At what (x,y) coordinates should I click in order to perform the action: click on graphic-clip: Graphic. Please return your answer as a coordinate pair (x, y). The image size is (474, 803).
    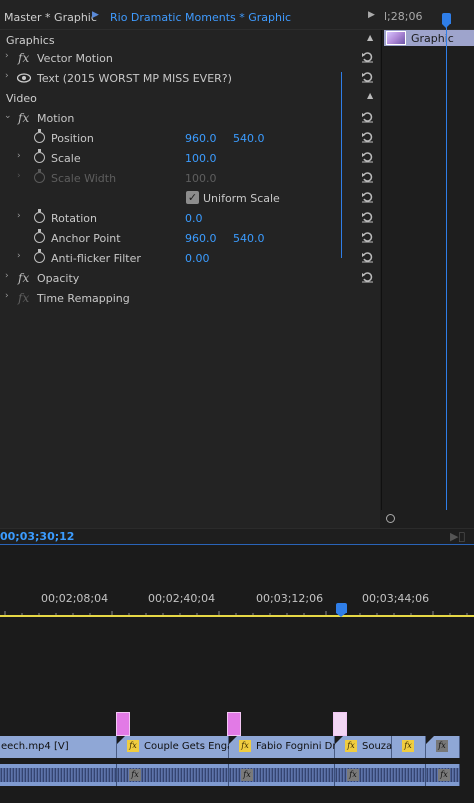
    Looking at the image, I should click on (429, 38).